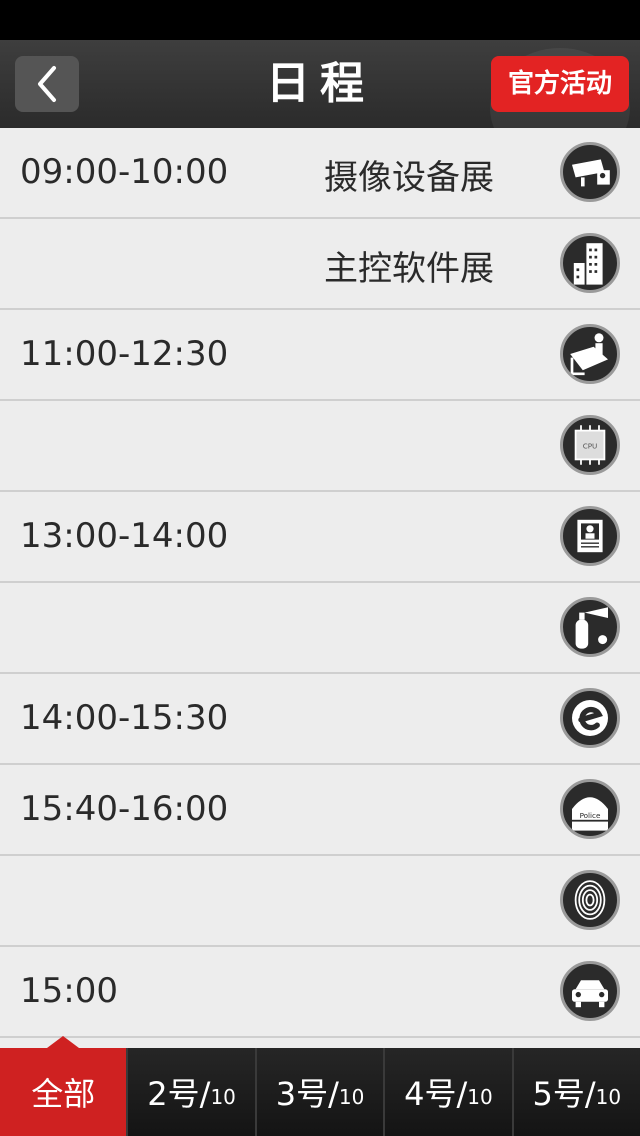 This screenshot has height=1136, width=640. I want to click on time-range: 09:00-10:00, so click(124, 172).